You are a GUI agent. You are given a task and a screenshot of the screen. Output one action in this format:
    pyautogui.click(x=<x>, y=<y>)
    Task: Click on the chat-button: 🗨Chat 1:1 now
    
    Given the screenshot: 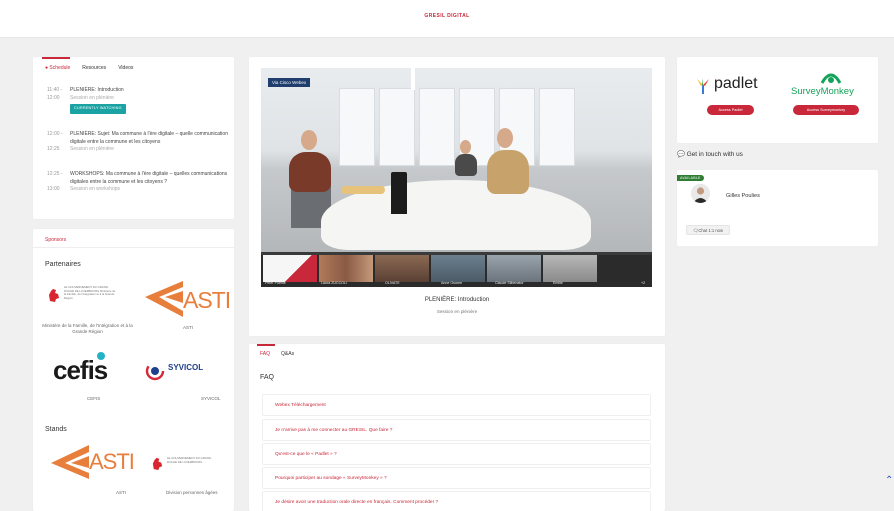 What is the action you would take?
    pyautogui.click(x=708, y=230)
    